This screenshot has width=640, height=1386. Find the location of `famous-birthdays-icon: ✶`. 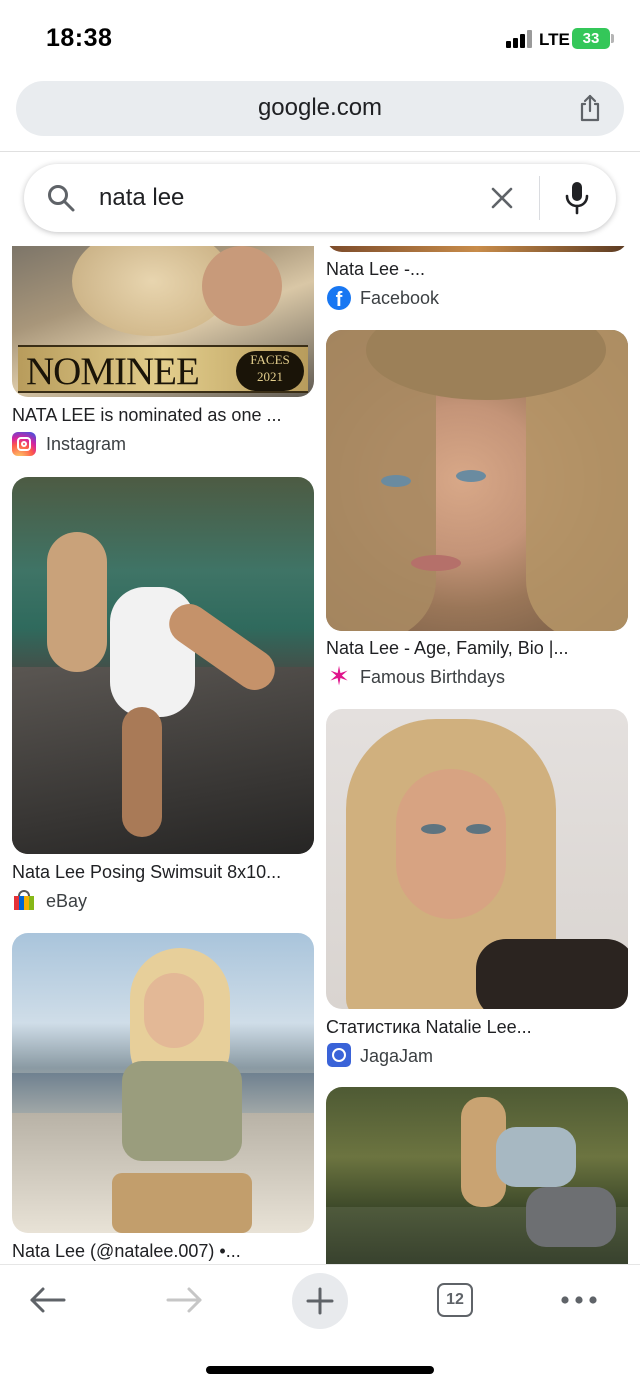

famous-birthdays-icon: ✶ is located at coordinates (339, 676).